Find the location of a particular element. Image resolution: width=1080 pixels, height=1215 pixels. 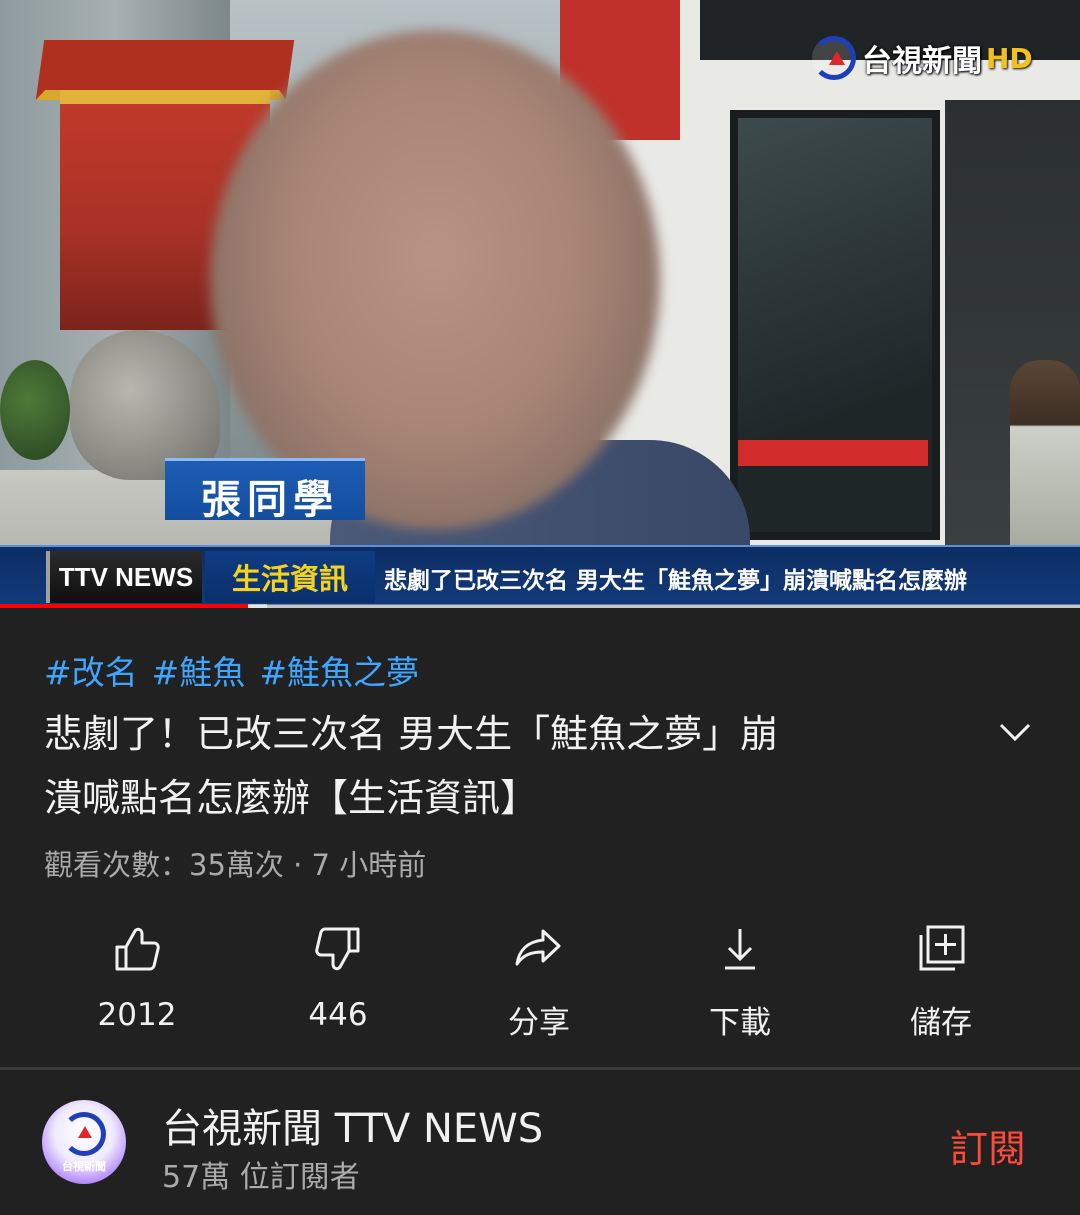

thumbs-down-icon is located at coordinates (337, 949).